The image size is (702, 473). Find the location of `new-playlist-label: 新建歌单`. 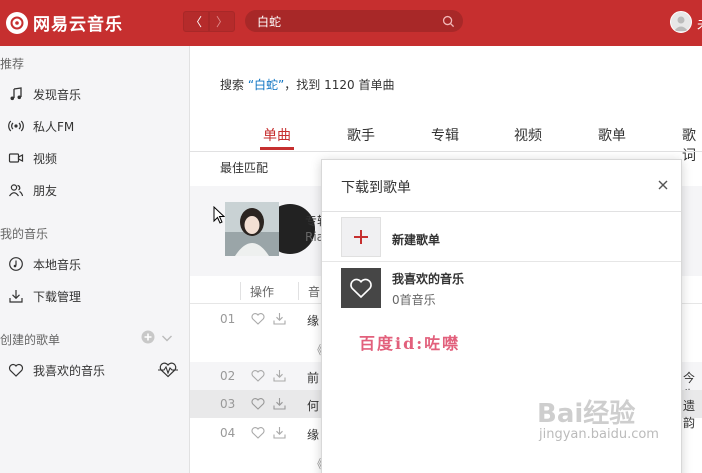

new-playlist-label: 新建歌单 is located at coordinates (416, 240).